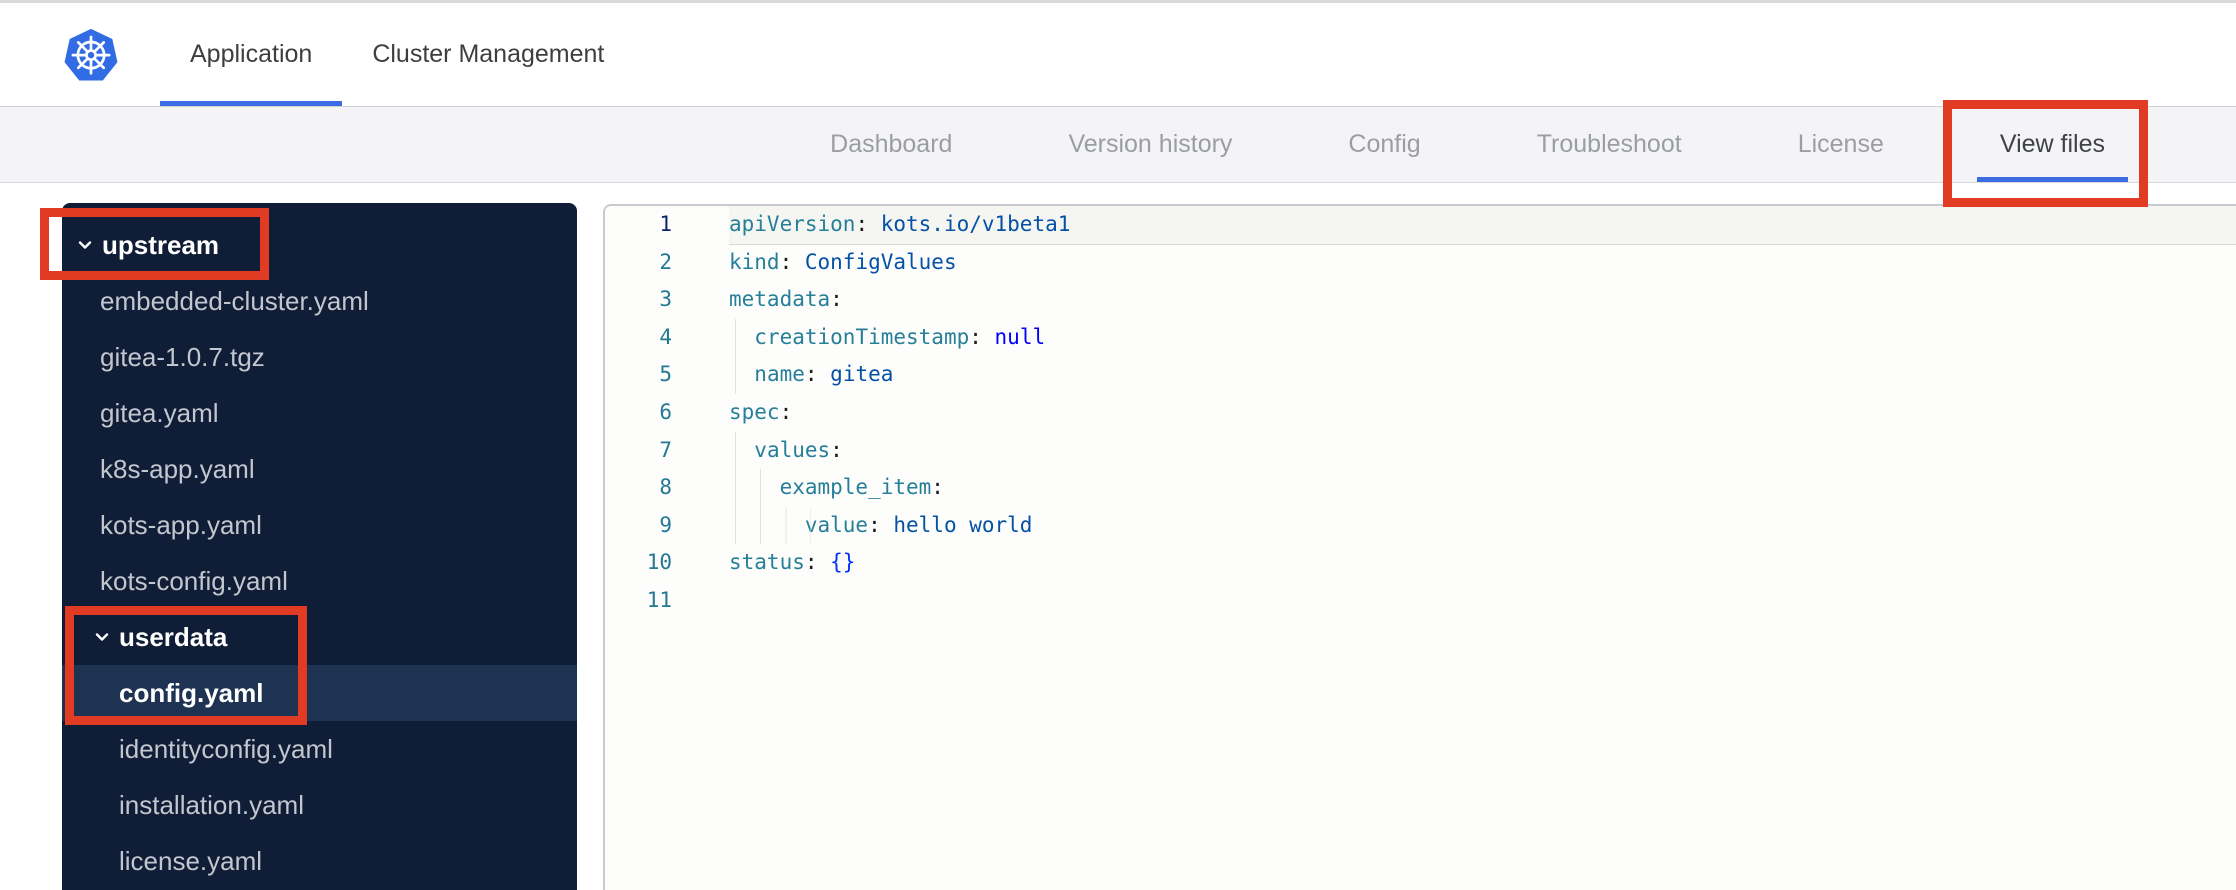 The width and height of the screenshot is (2236, 890). I want to click on tab-version-history-label: Version history, so click(1150, 144).